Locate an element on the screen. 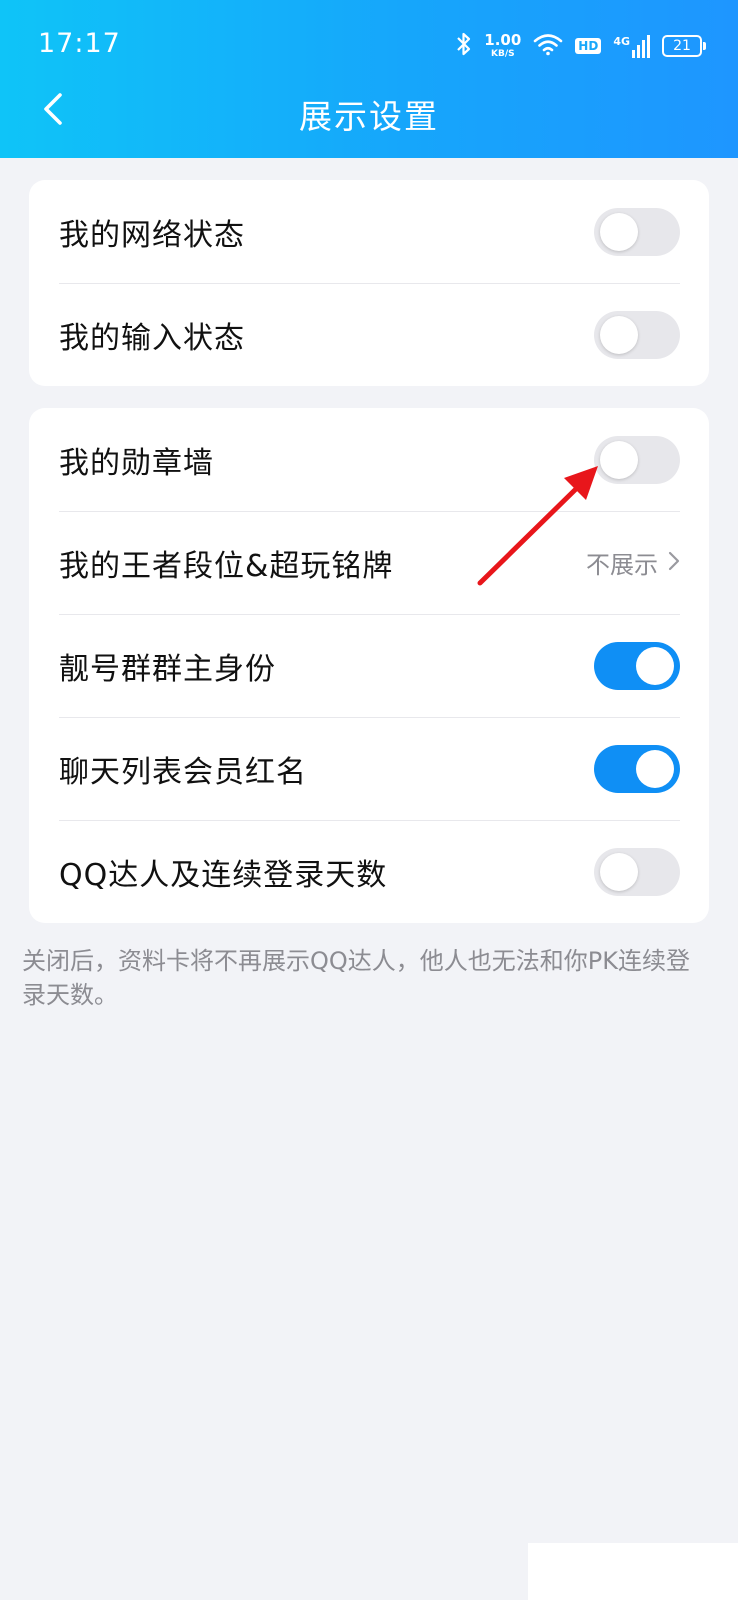  status-icons: 1.00 KB/S HD 4G 21 is located at coordinates (581, 46).